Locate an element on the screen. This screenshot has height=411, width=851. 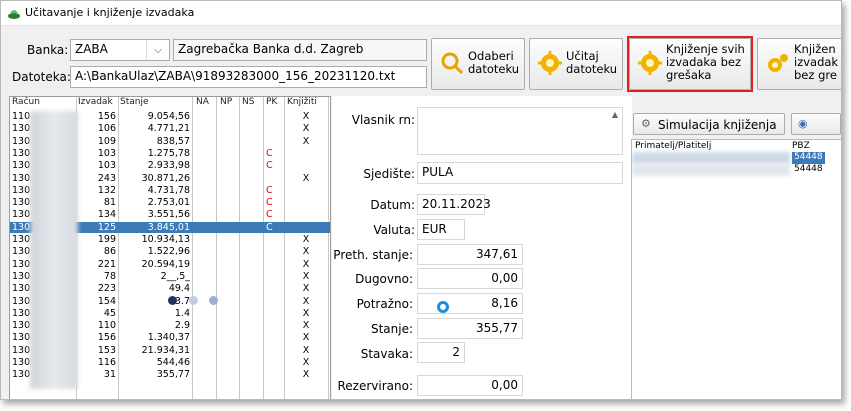
owner-field: ▲ is located at coordinates (520, 131).